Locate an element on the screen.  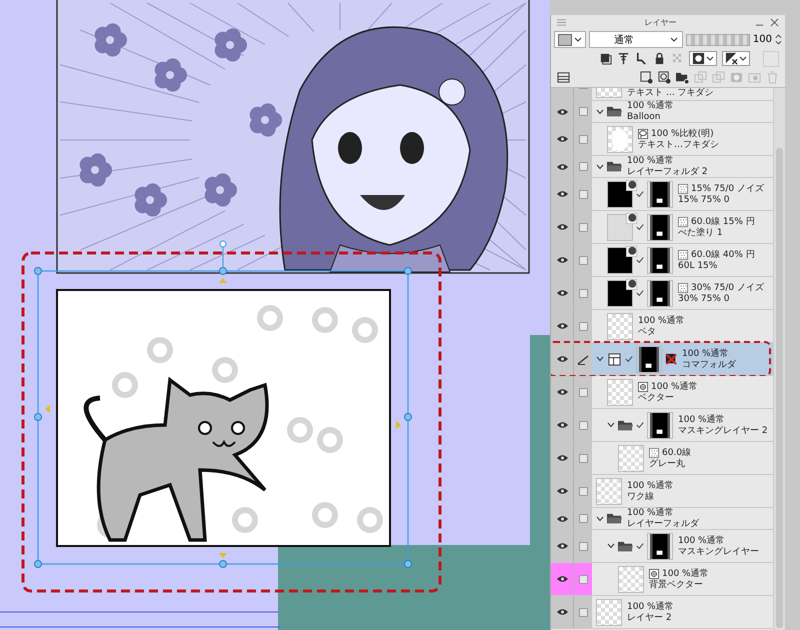
ruler-dropdown is located at coordinates (736, 58).